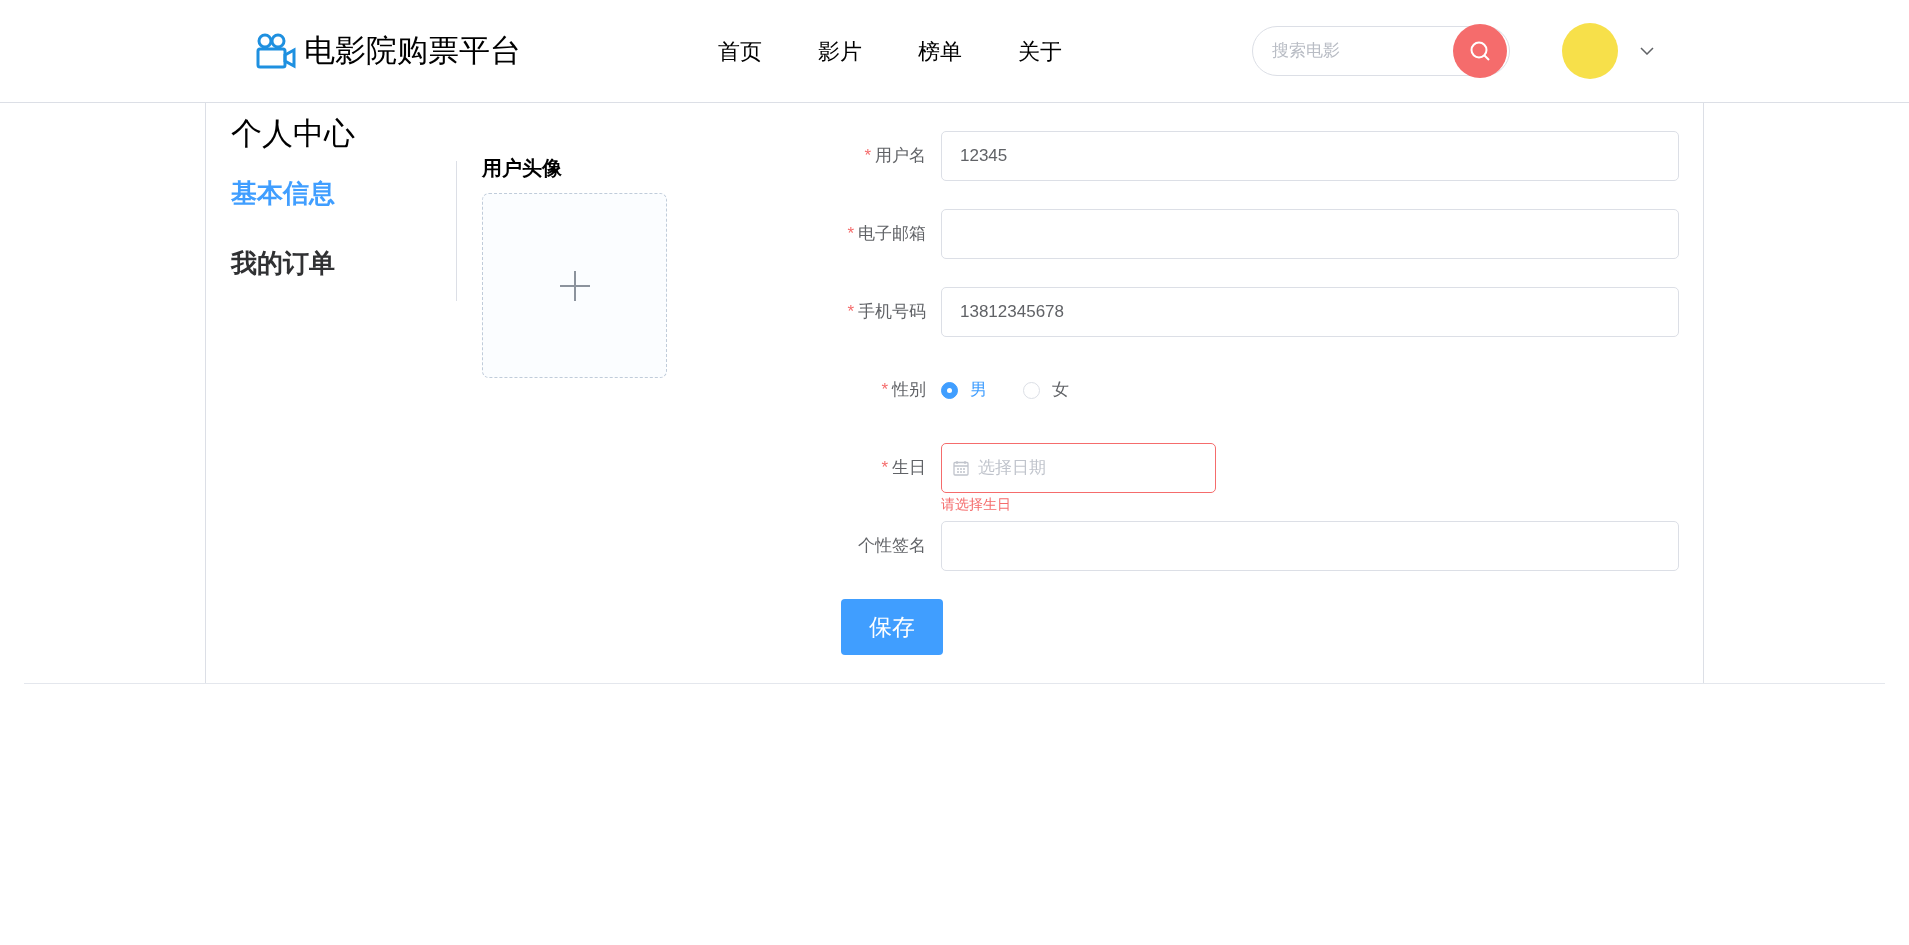 Image resolution: width=1909 pixels, height=945 pixels. Describe the element at coordinates (522, 168) in the screenshot. I see `section-title: 用户头像` at that location.